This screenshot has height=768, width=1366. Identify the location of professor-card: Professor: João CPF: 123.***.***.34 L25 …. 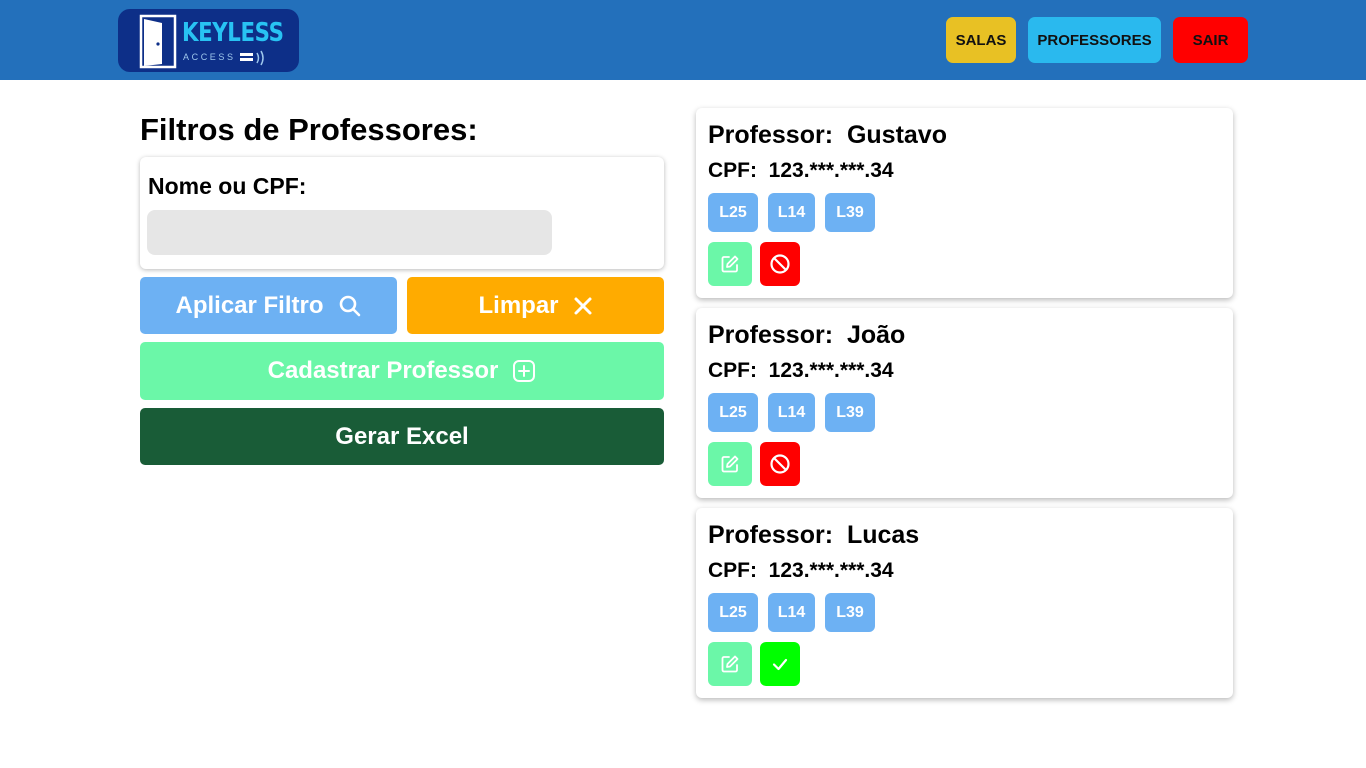
(964, 403).